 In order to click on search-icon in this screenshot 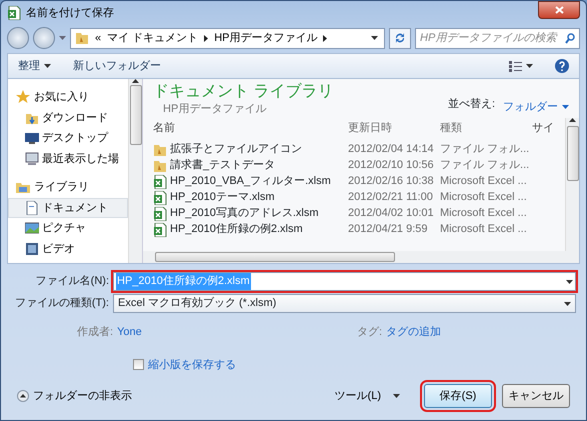, I will do `click(570, 38)`.